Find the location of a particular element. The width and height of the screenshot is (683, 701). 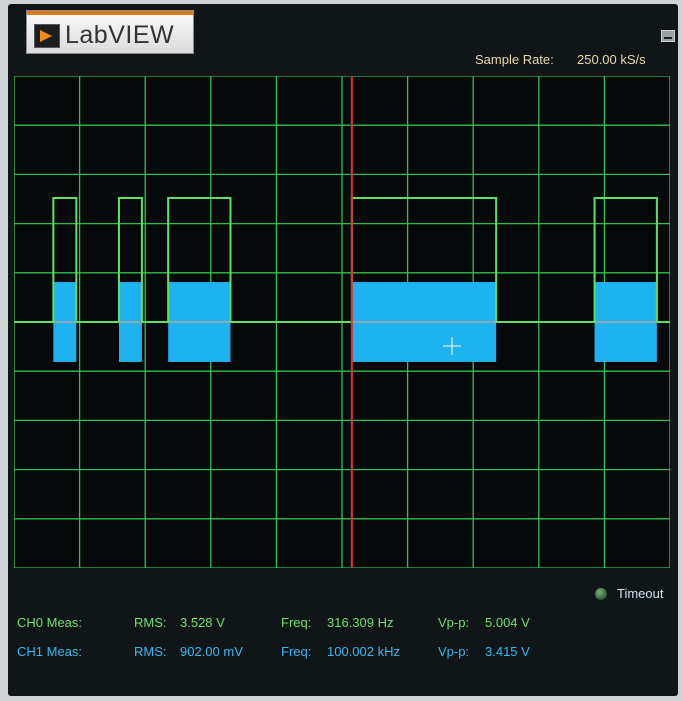

timeout-label: Timeout is located at coordinates (640, 593).